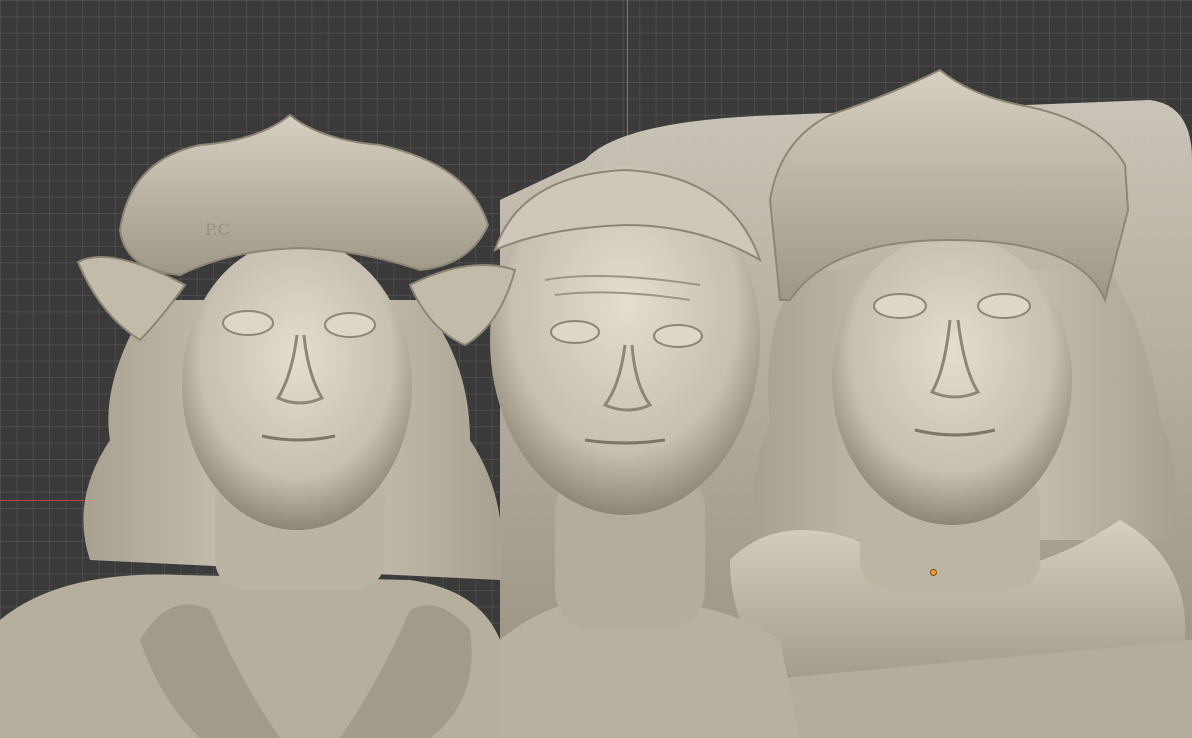  What do you see at coordinates (952, 380) in the screenshot?
I see `right-figure-face` at bounding box center [952, 380].